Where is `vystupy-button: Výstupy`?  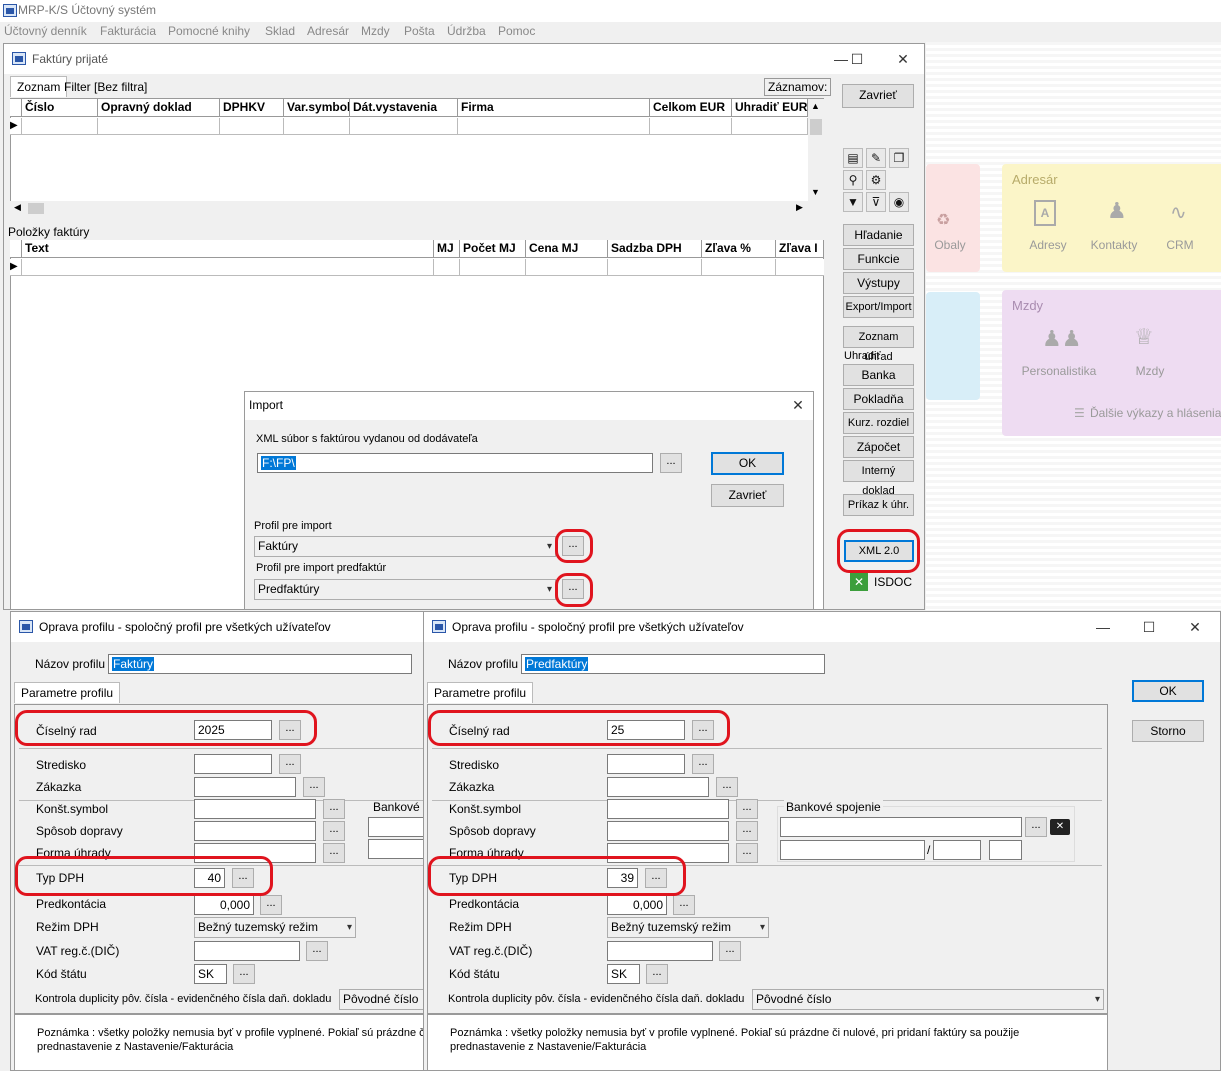
vystupy-button: Výstupy is located at coordinates (878, 283).